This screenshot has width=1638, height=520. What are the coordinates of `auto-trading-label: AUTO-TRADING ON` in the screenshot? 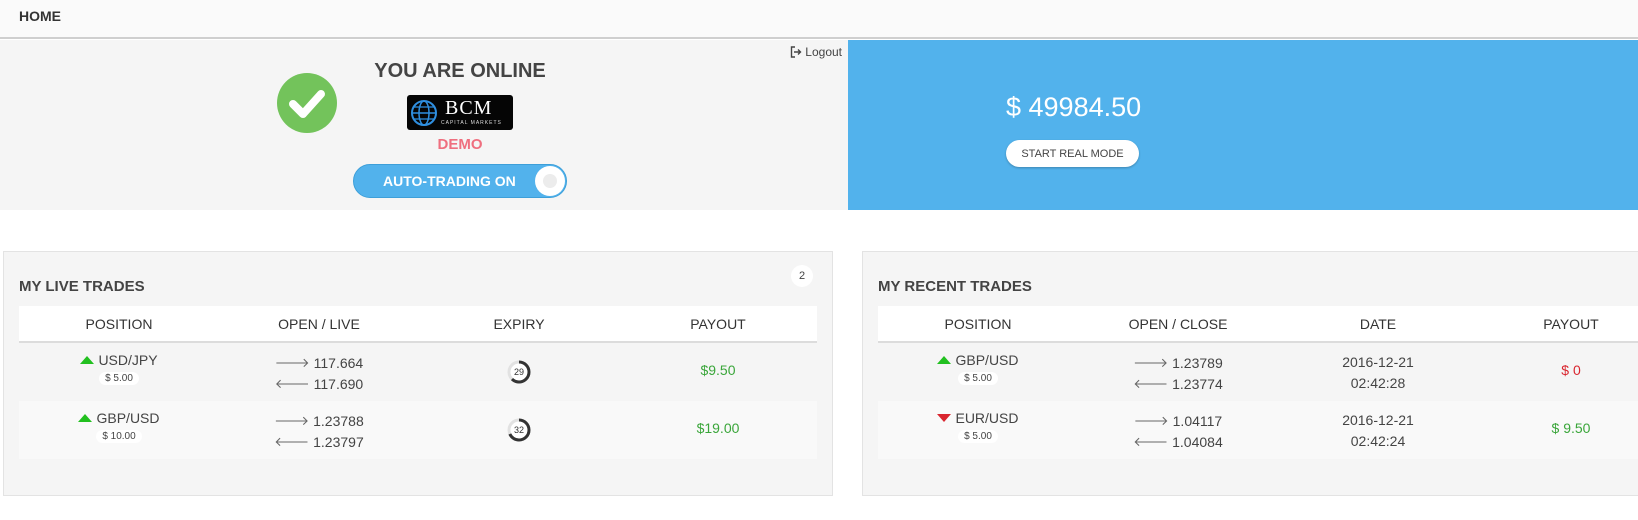 It's located at (449, 181).